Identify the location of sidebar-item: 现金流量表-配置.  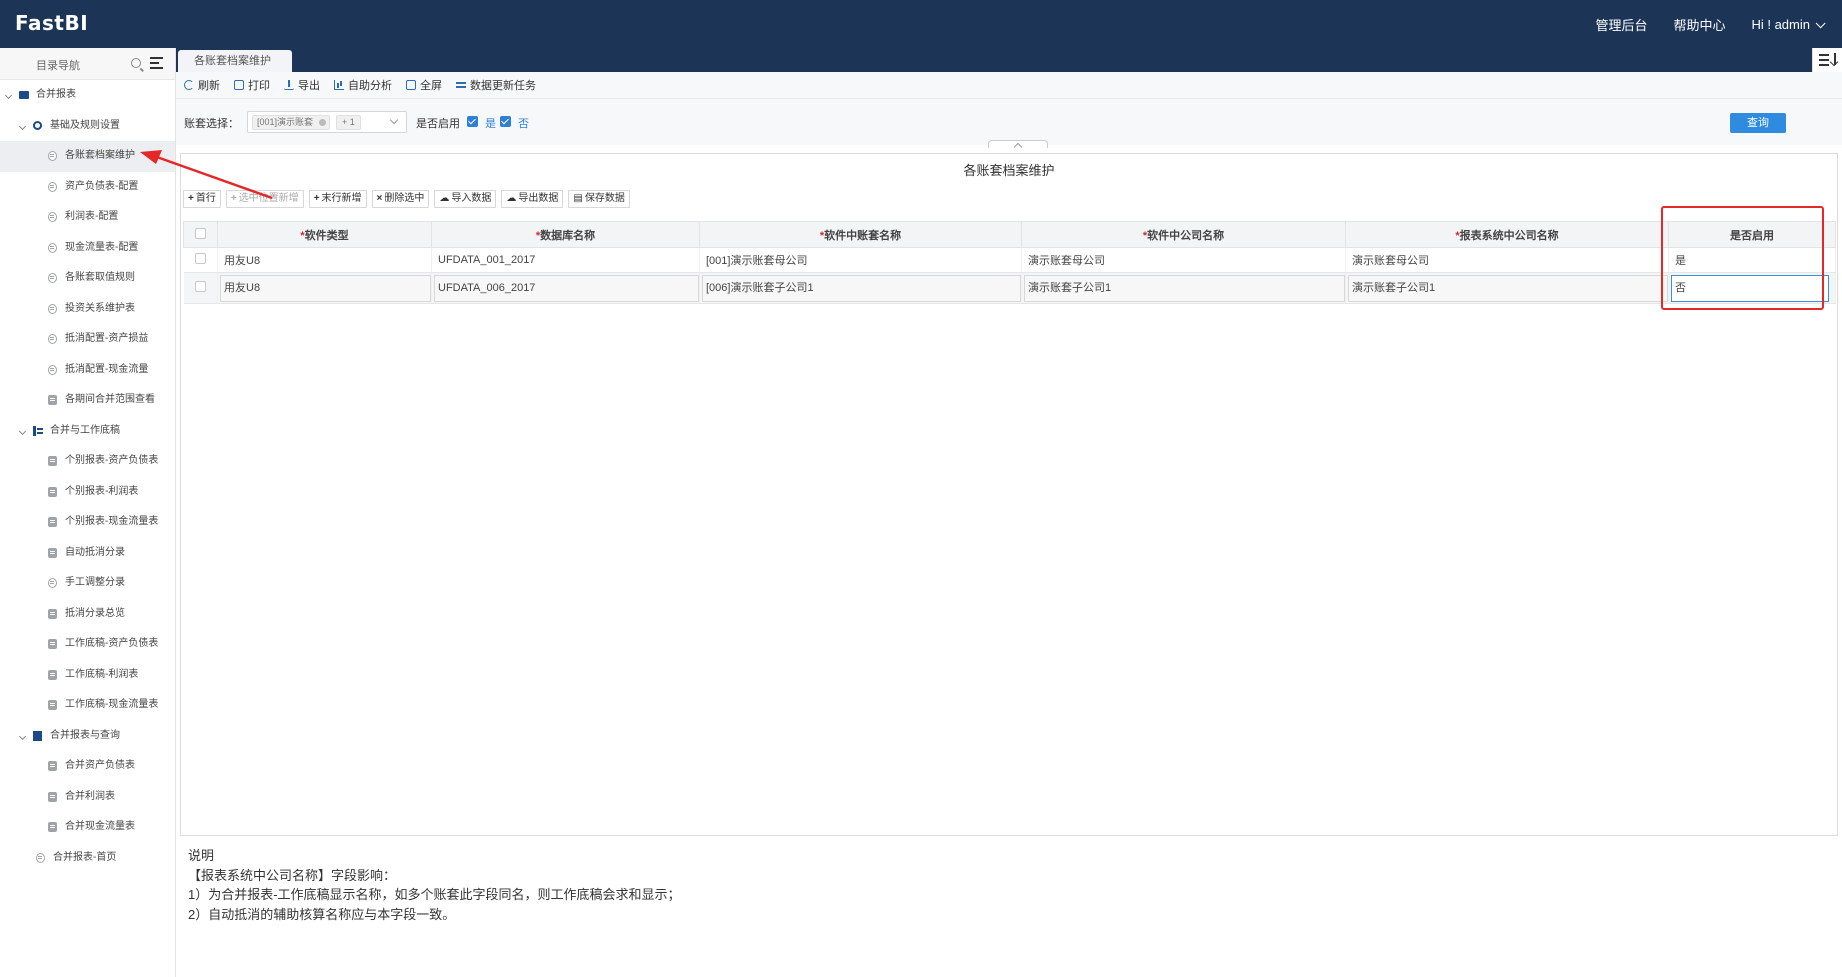
(87, 248).